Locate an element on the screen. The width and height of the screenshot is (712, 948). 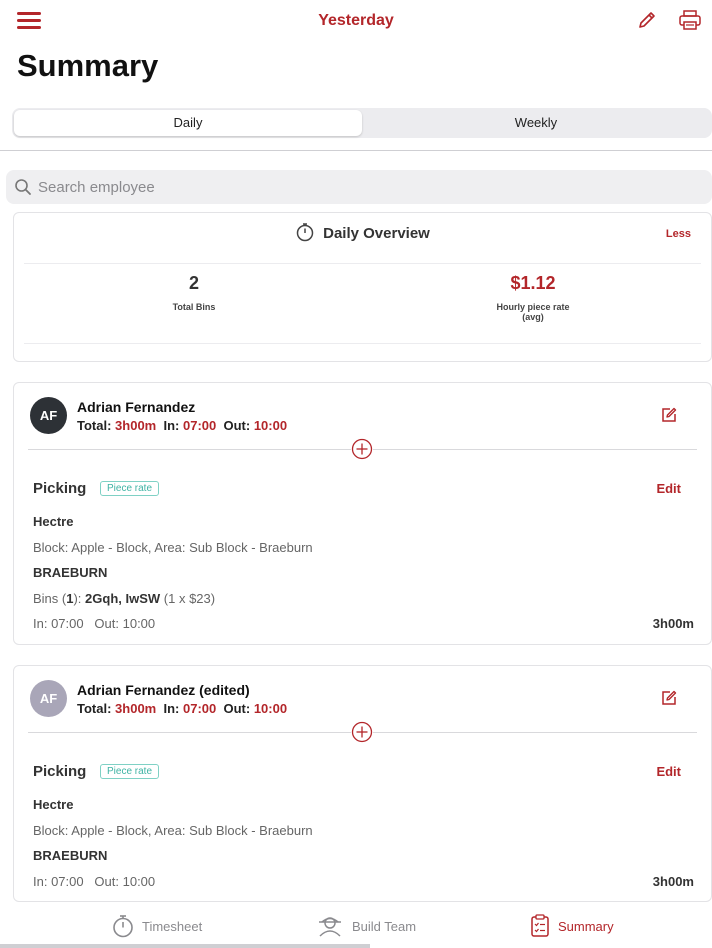
total-bins-stat: 2 Total Bins is located at coordinates (194, 292).